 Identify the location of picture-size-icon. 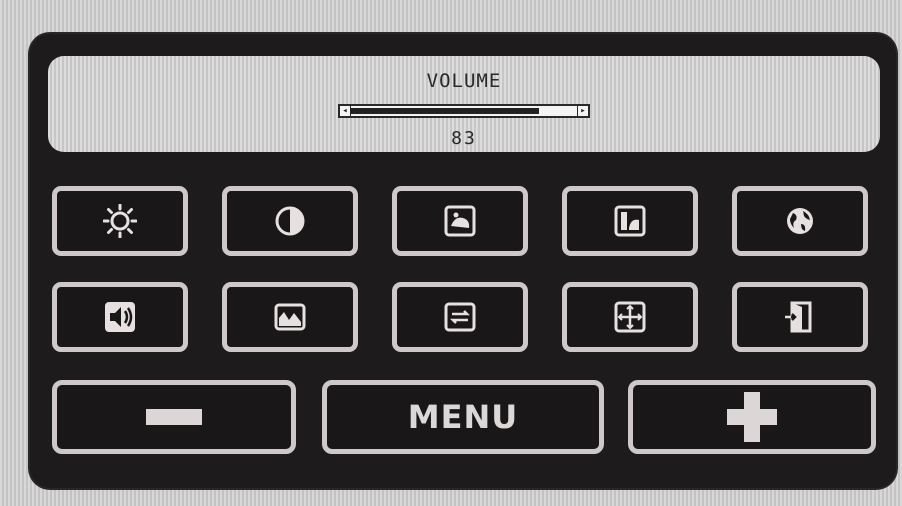
(630, 221).